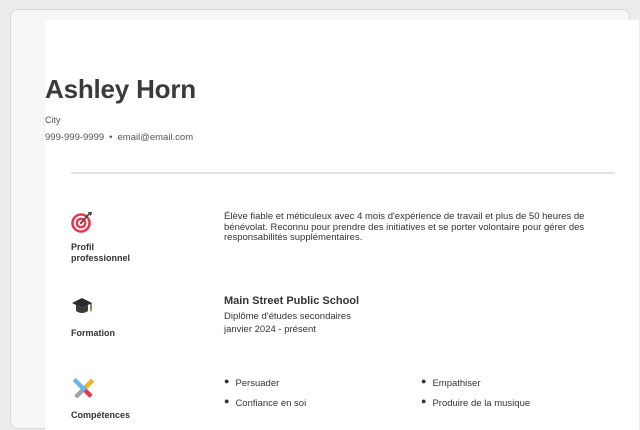 The width and height of the screenshot is (640, 430). I want to click on skill-label: Produire de la musique, so click(481, 403).